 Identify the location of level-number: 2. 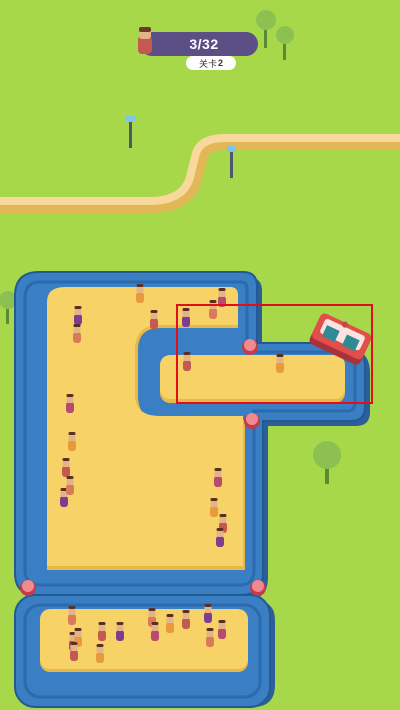
(221, 63).